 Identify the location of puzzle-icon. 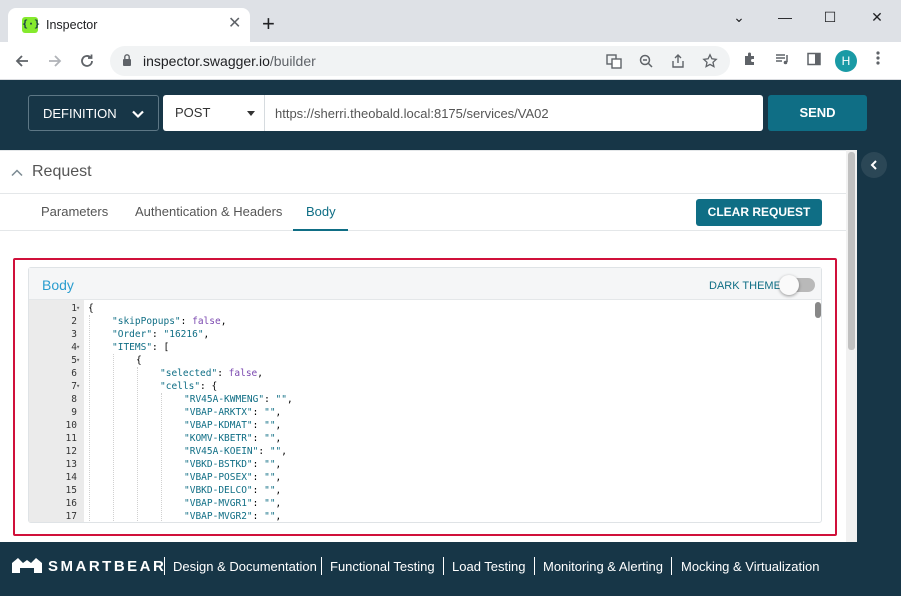
(750, 61).